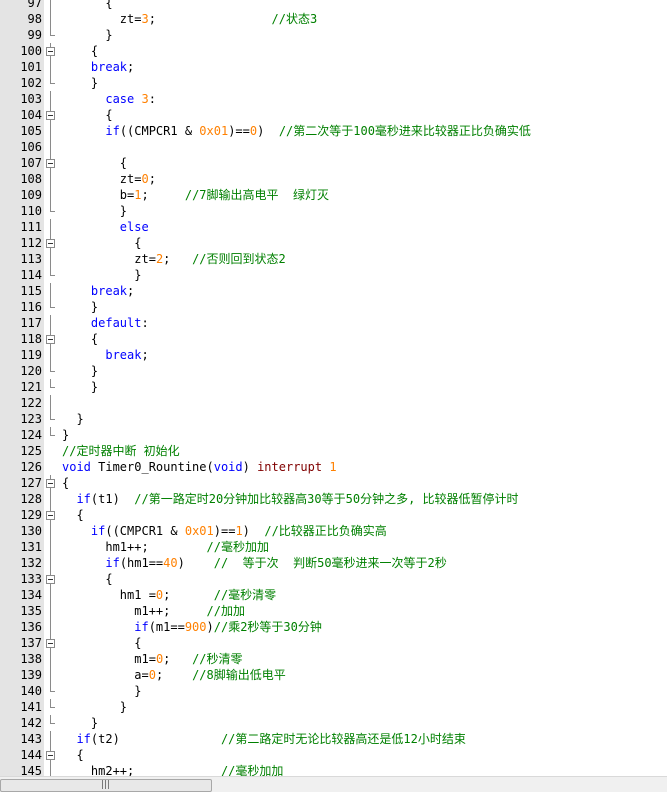 Image resolution: width=667 pixels, height=792 pixels. I want to click on code-line: 145 hm2++; //毫秒加加, so click(333, 769).